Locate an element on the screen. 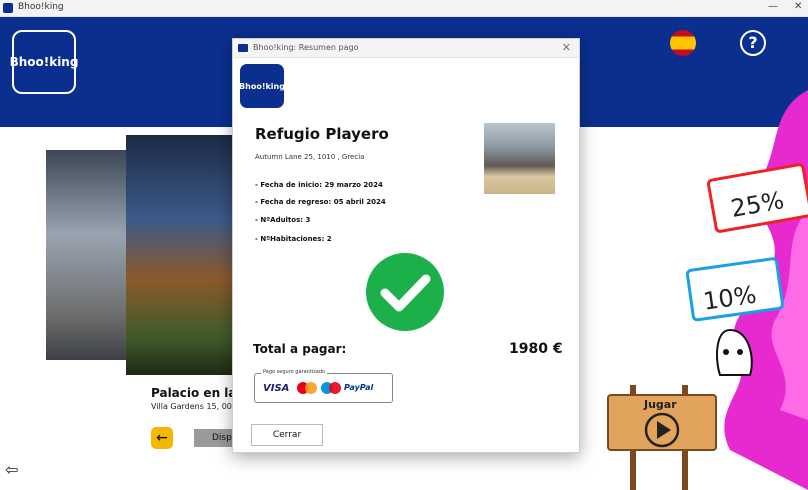  visa-logo: VISA is located at coordinates (276, 388).